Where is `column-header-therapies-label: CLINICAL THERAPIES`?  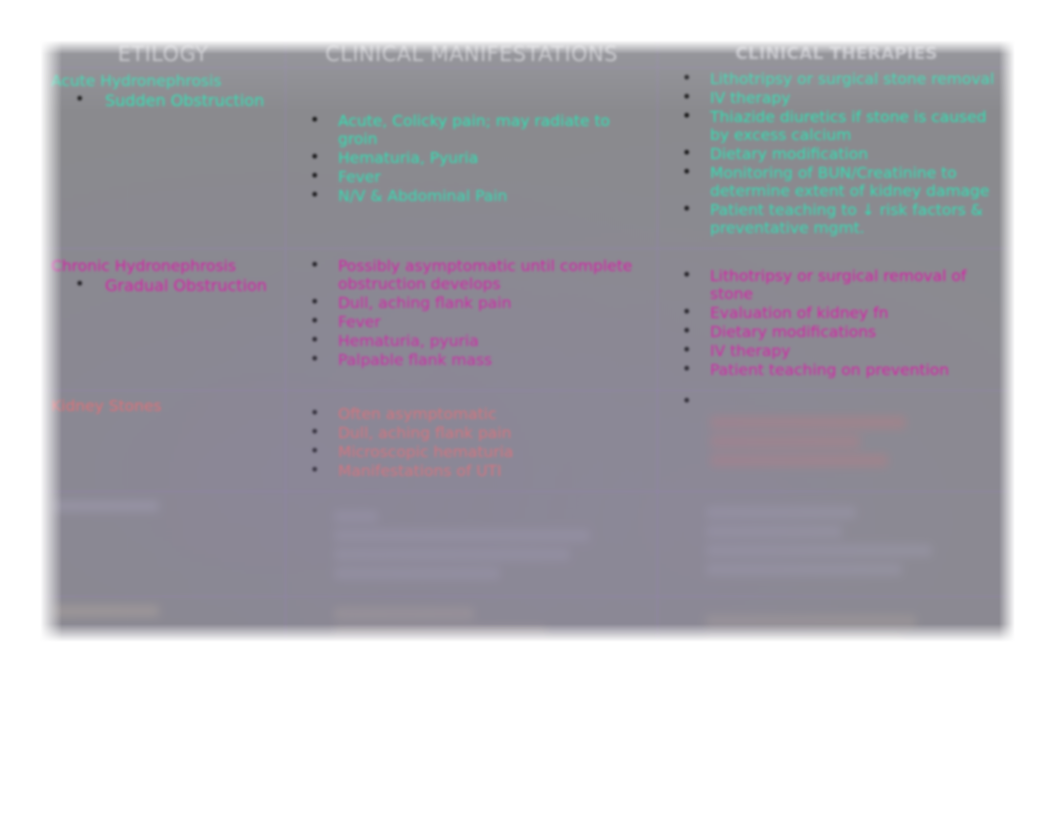
column-header-therapies-label: CLINICAL THERAPIES is located at coordinates (836, 54).